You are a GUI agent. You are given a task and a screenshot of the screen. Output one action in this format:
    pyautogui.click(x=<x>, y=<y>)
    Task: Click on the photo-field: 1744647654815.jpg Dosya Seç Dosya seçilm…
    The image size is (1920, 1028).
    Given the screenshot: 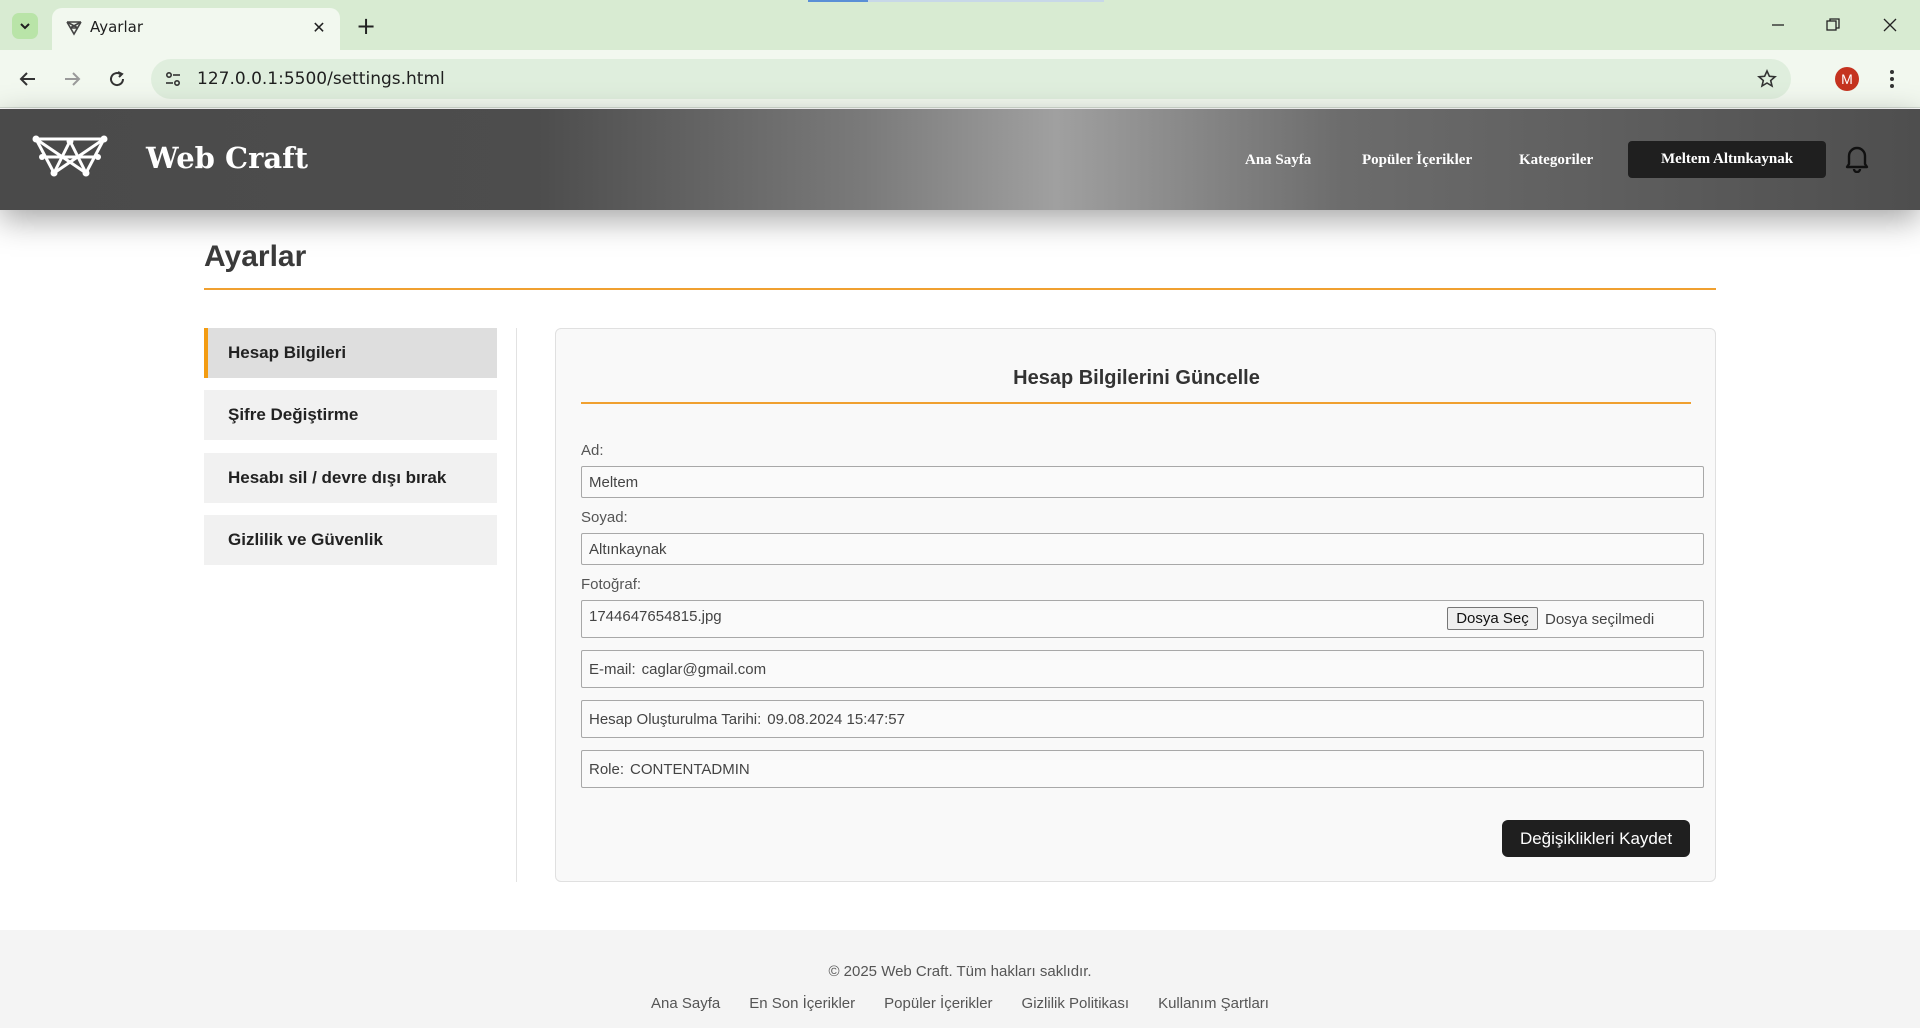 What is the action you would take?
    pyautogui.click(x=1142, y=619)
    